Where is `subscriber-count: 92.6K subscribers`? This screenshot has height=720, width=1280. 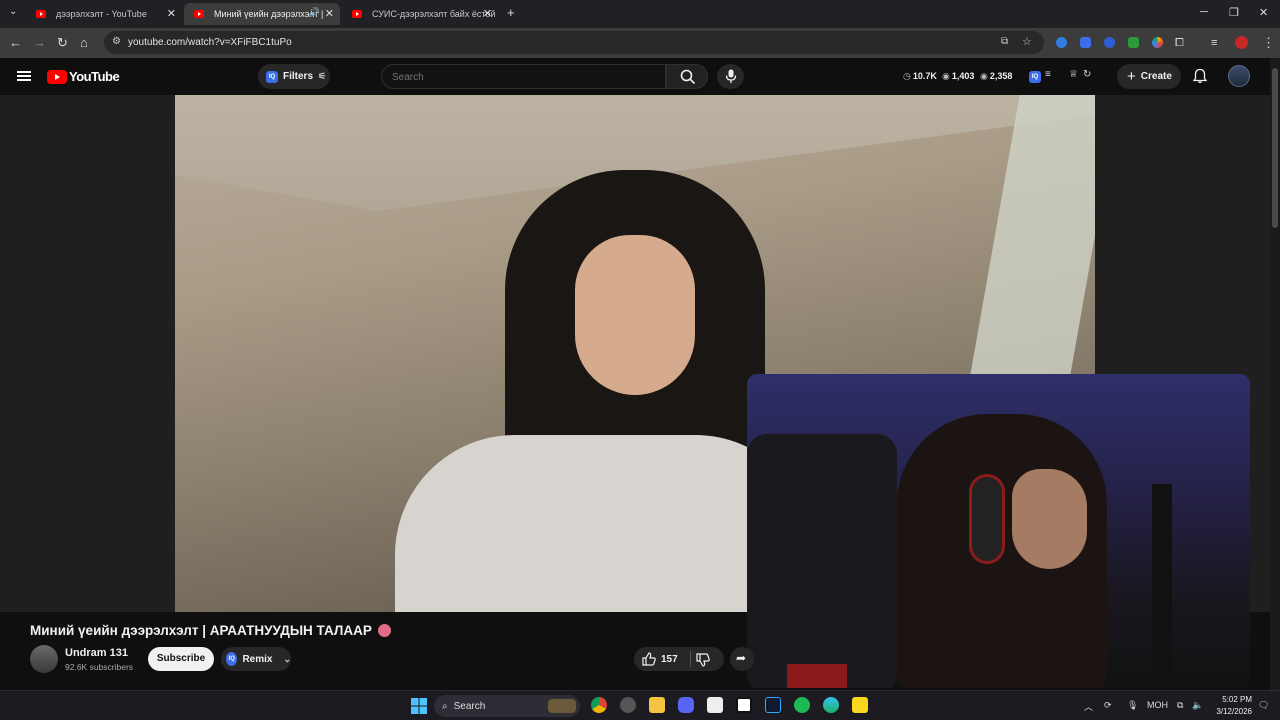
subscriber-count: 92.6K subscribers is located at coordinates (99, 667).